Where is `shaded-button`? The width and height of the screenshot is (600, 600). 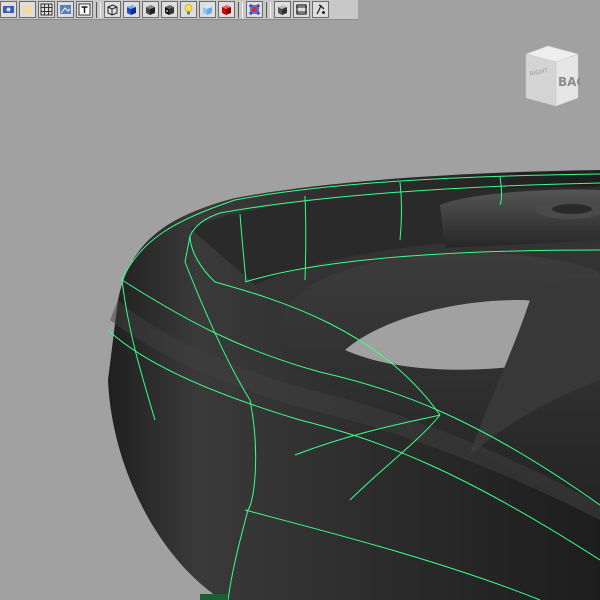
shaded-button is located at coordinates (131, 9).